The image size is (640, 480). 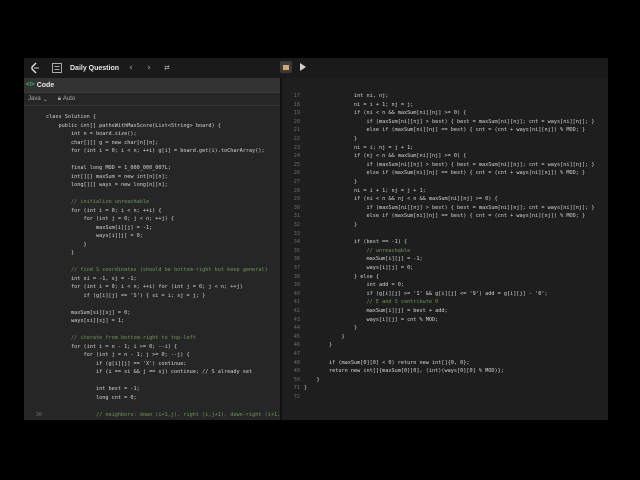 I want to click on line-number: 36, so click(x=38, y=414).